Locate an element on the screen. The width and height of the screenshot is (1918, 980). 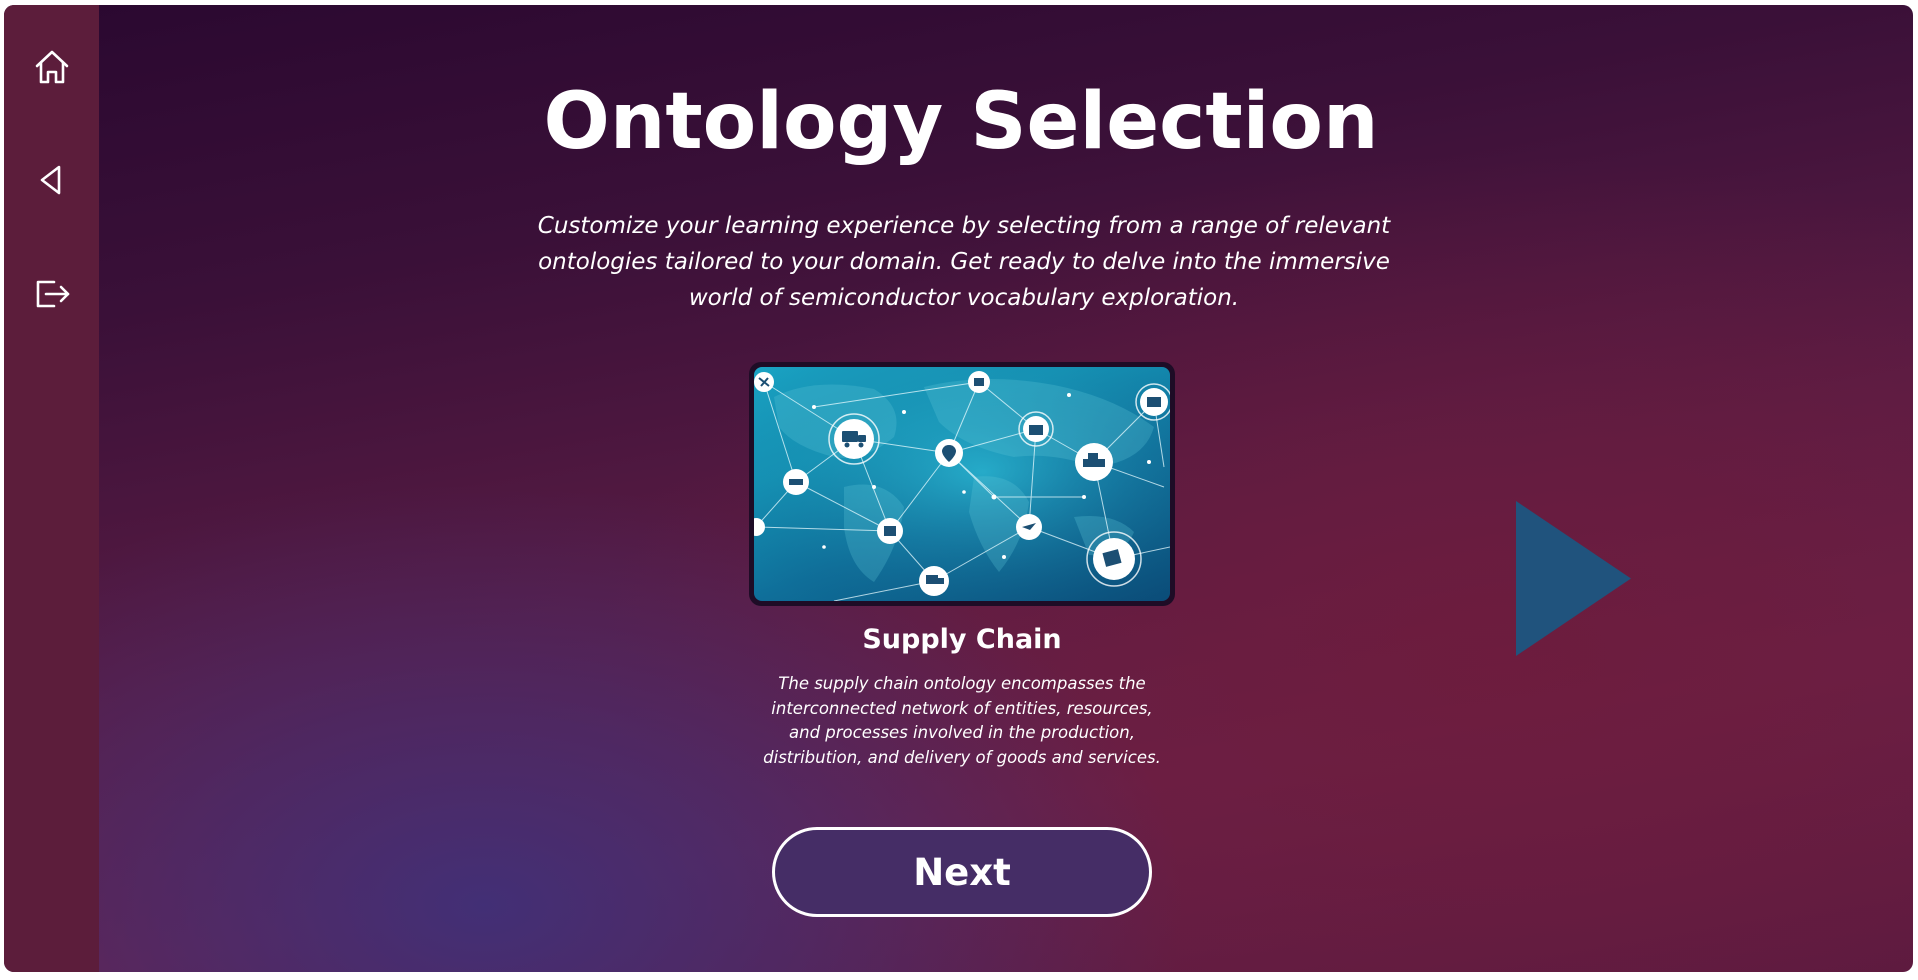
home-icon is located at coordinates (51, 67).